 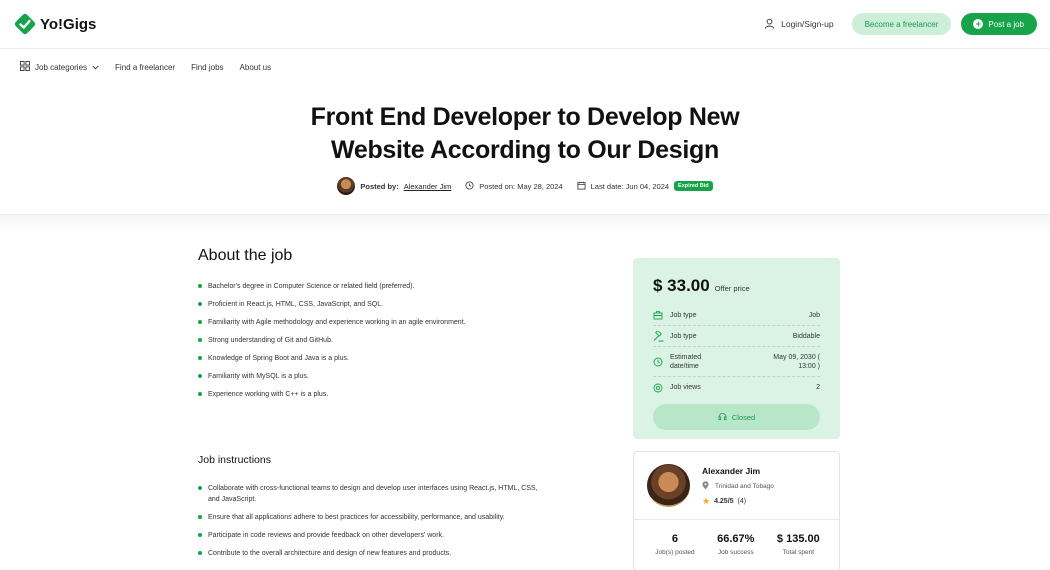 What do you see at coordinates (378, 376) in the screenshot?
I see `list-item: Familiarity with MySQL is a plus.` at bounding box center [378, 376].